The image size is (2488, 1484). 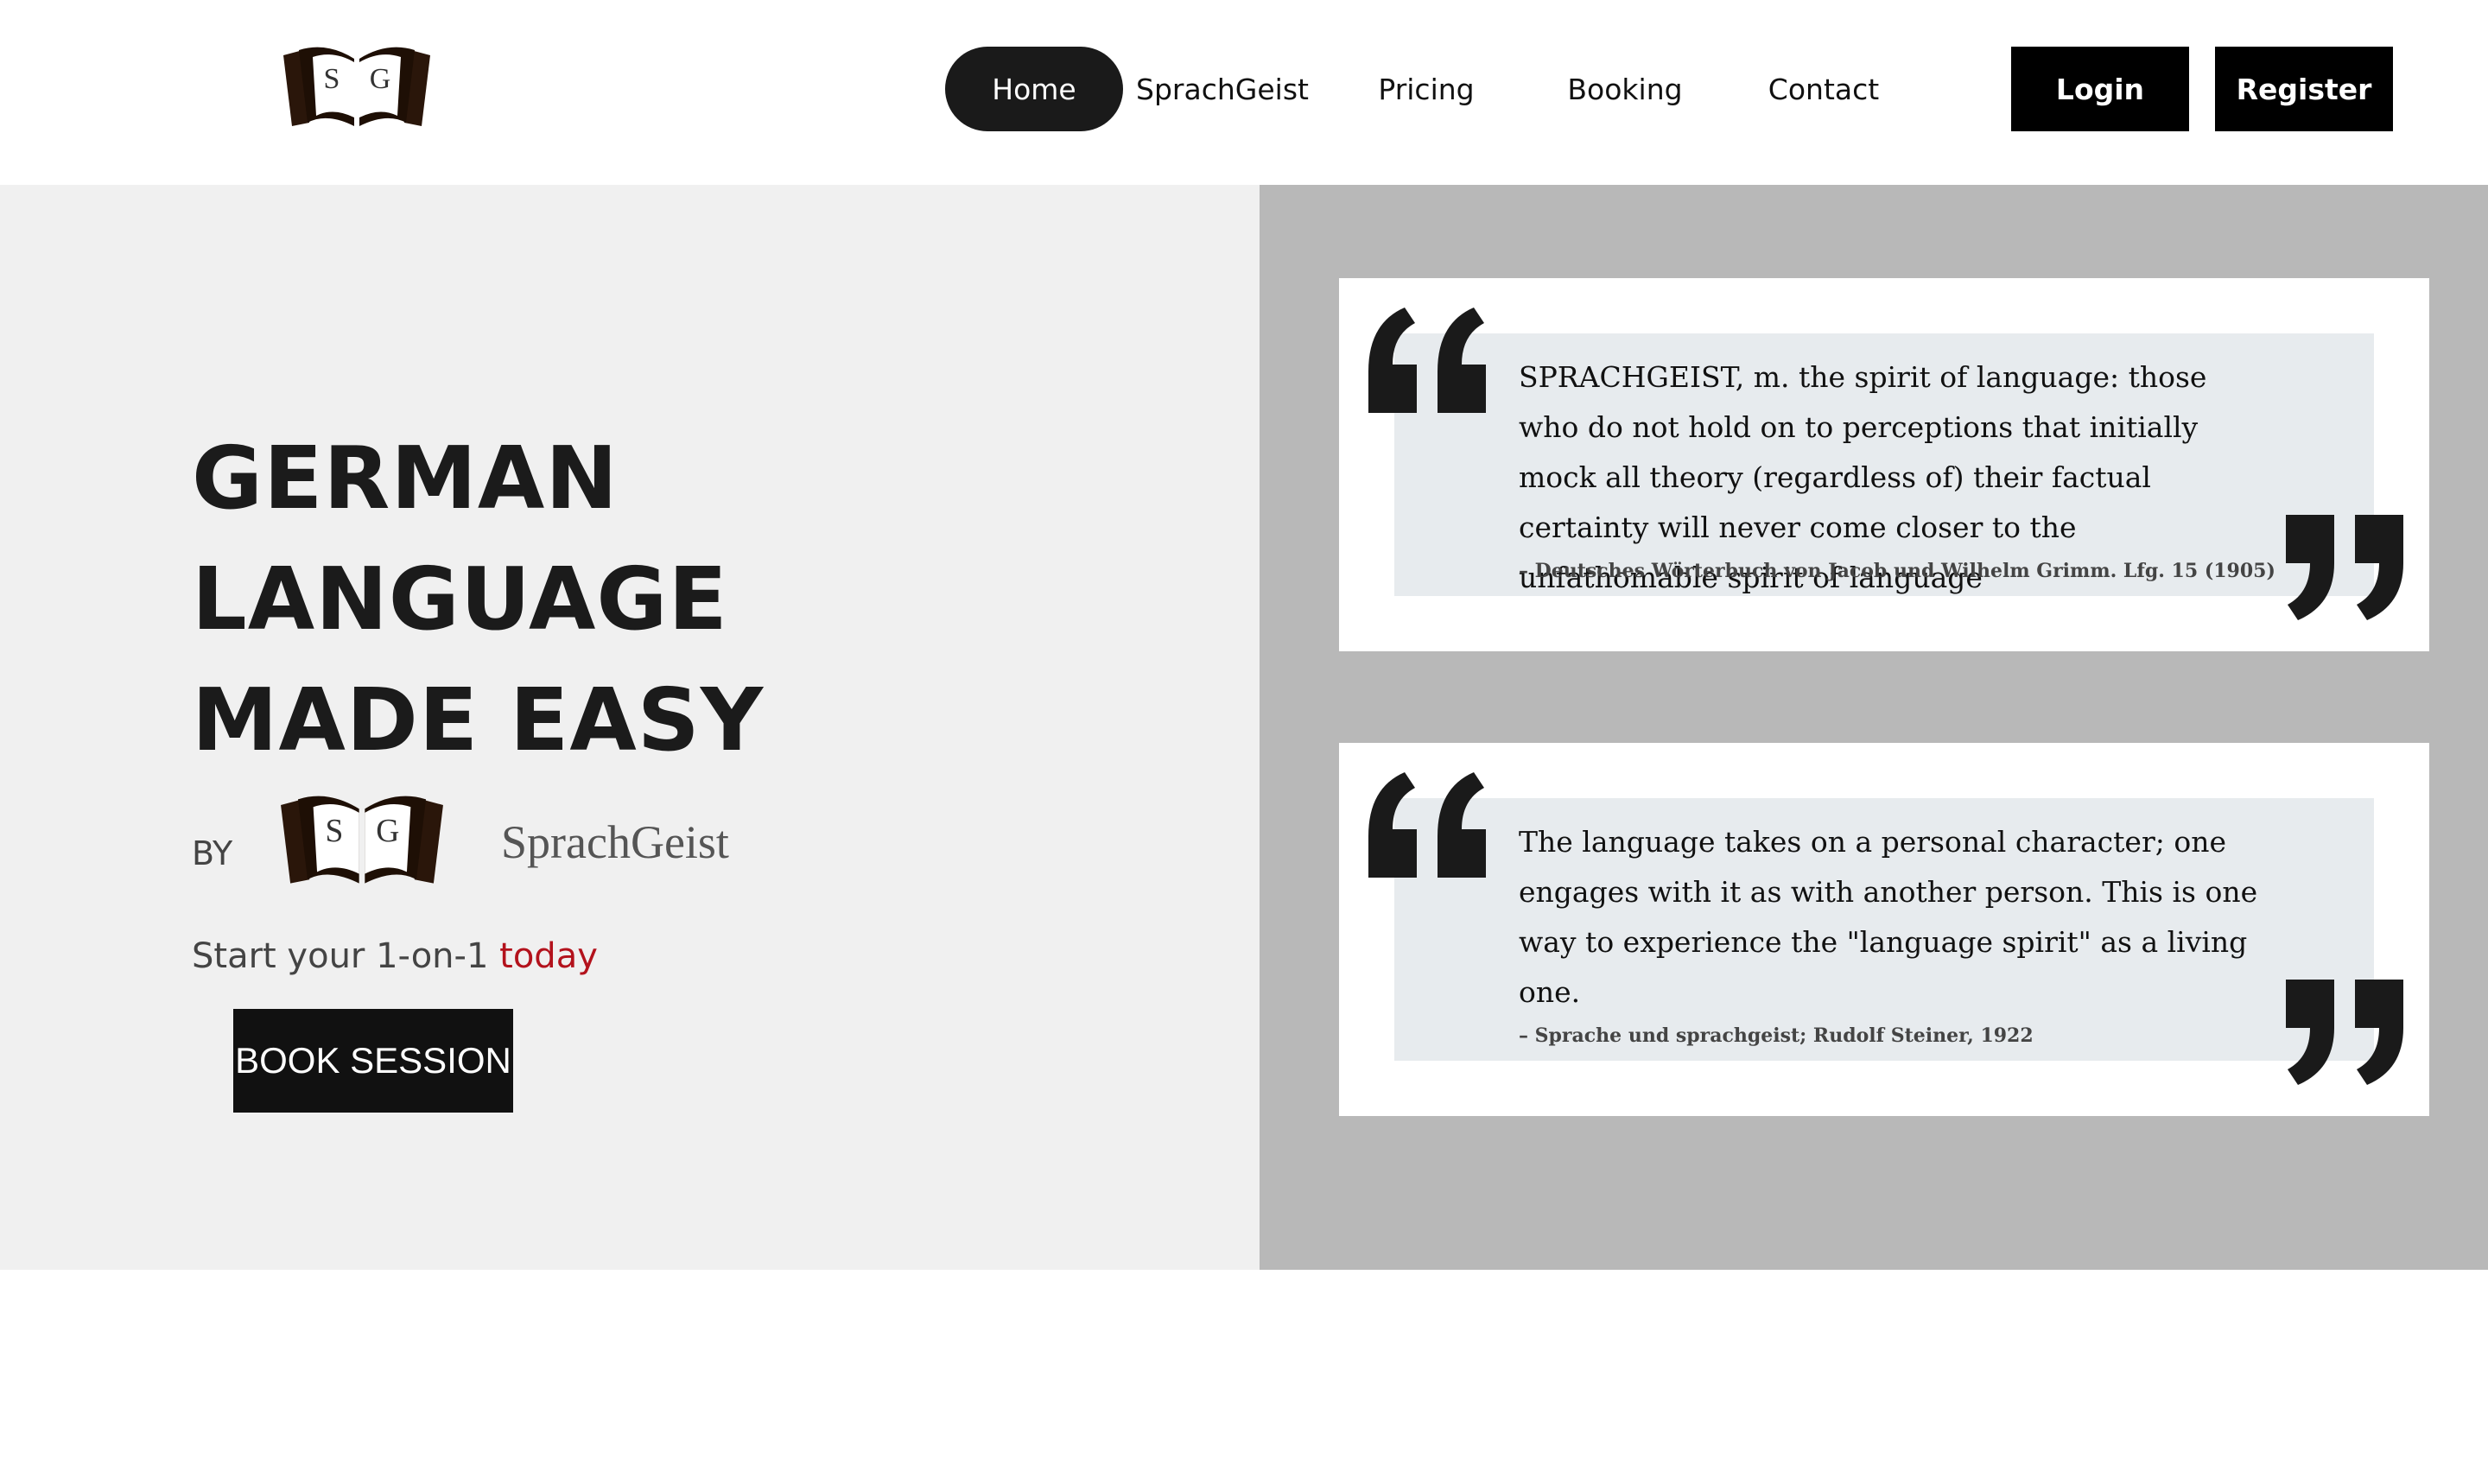 I want to click on by-brand-row: BY S G SprachGeist, so click(x=494, y=846).